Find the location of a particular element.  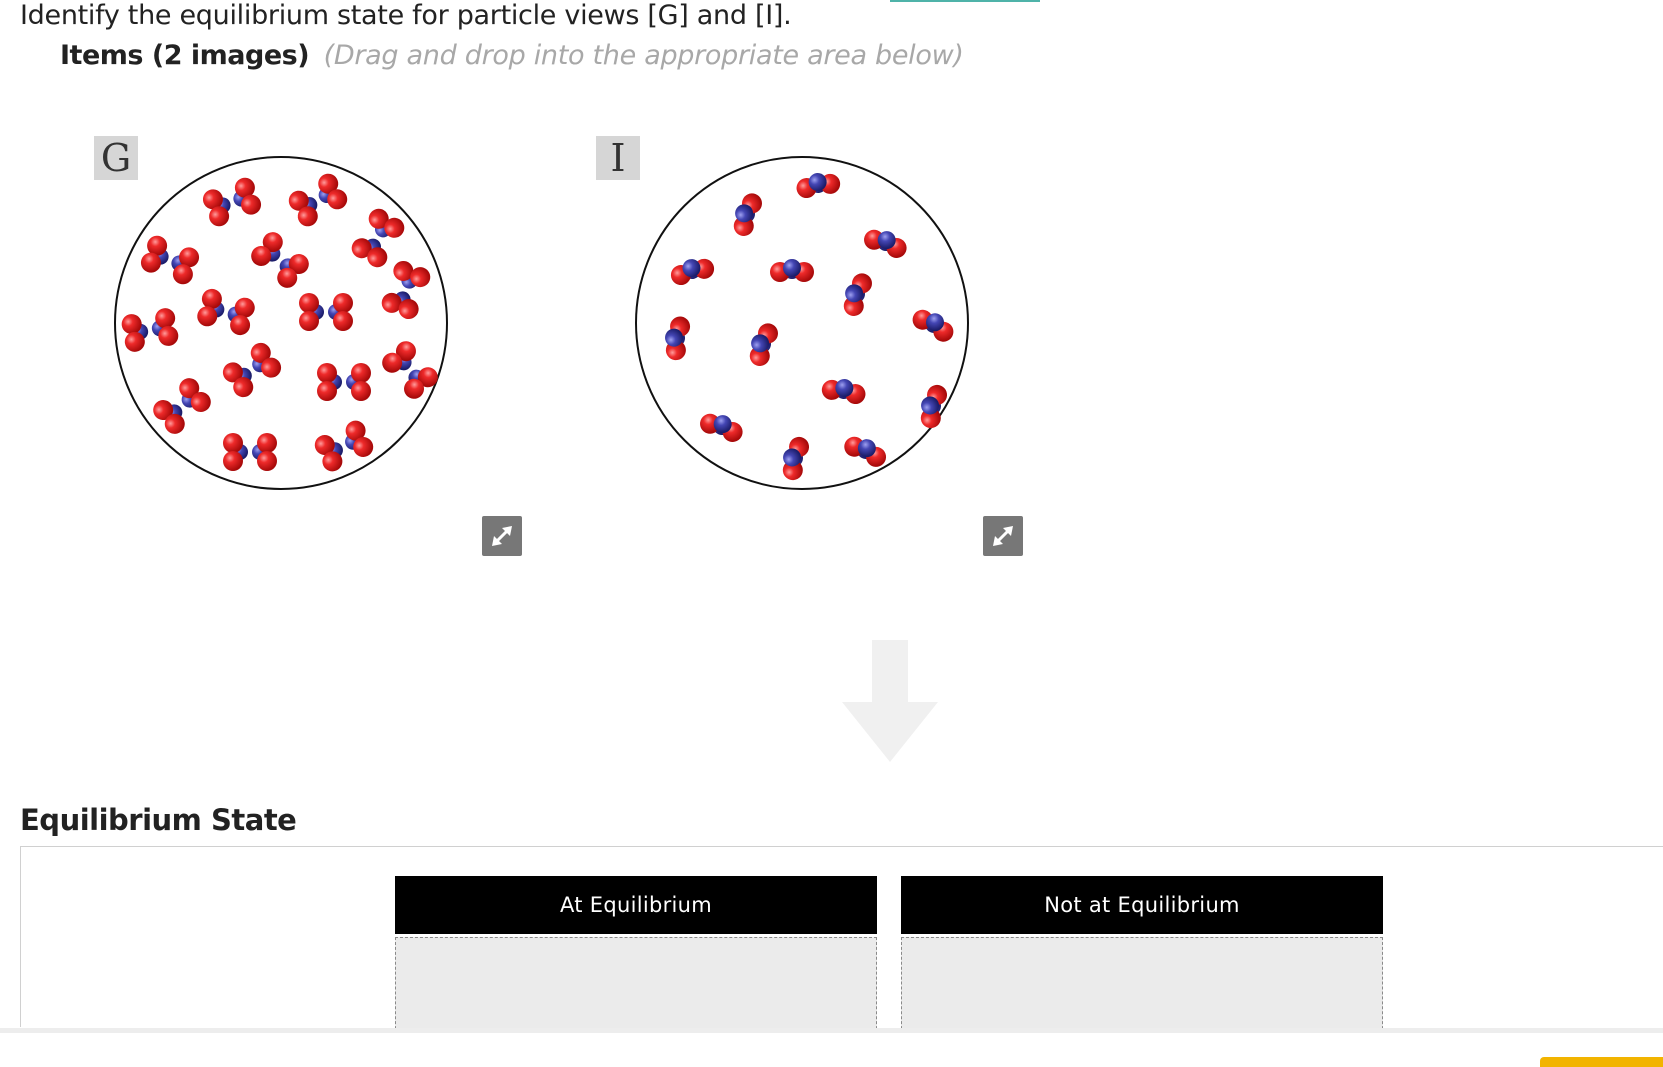

category-not-at-equilibrium: Not at Equilibrium is located at coordinates (1142, 957).